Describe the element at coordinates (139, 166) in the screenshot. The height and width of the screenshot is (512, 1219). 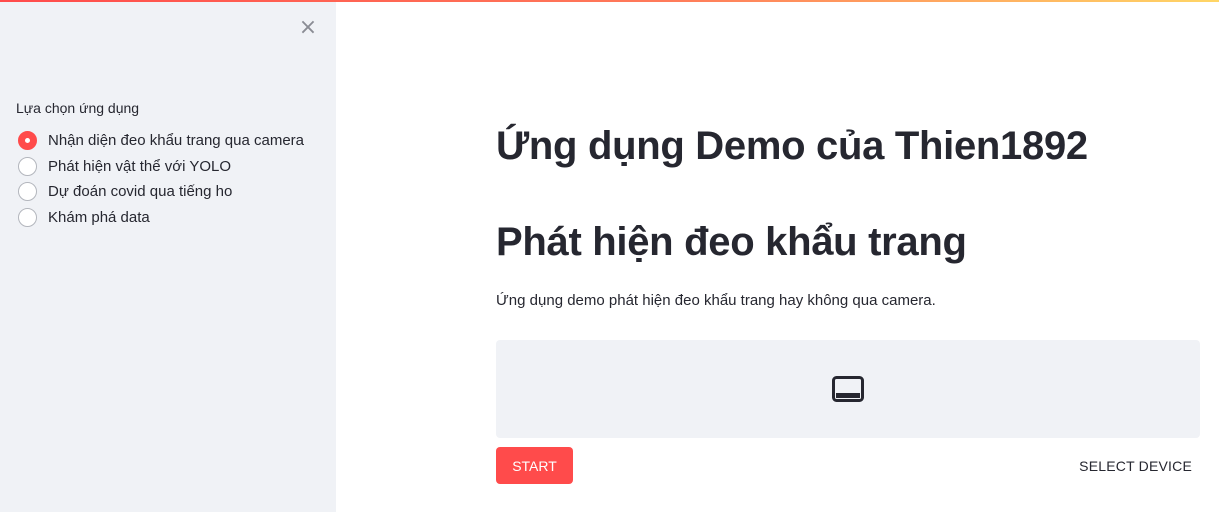
I see `radio-option-label: Phát hiện vật thể với YOLO` at that location.